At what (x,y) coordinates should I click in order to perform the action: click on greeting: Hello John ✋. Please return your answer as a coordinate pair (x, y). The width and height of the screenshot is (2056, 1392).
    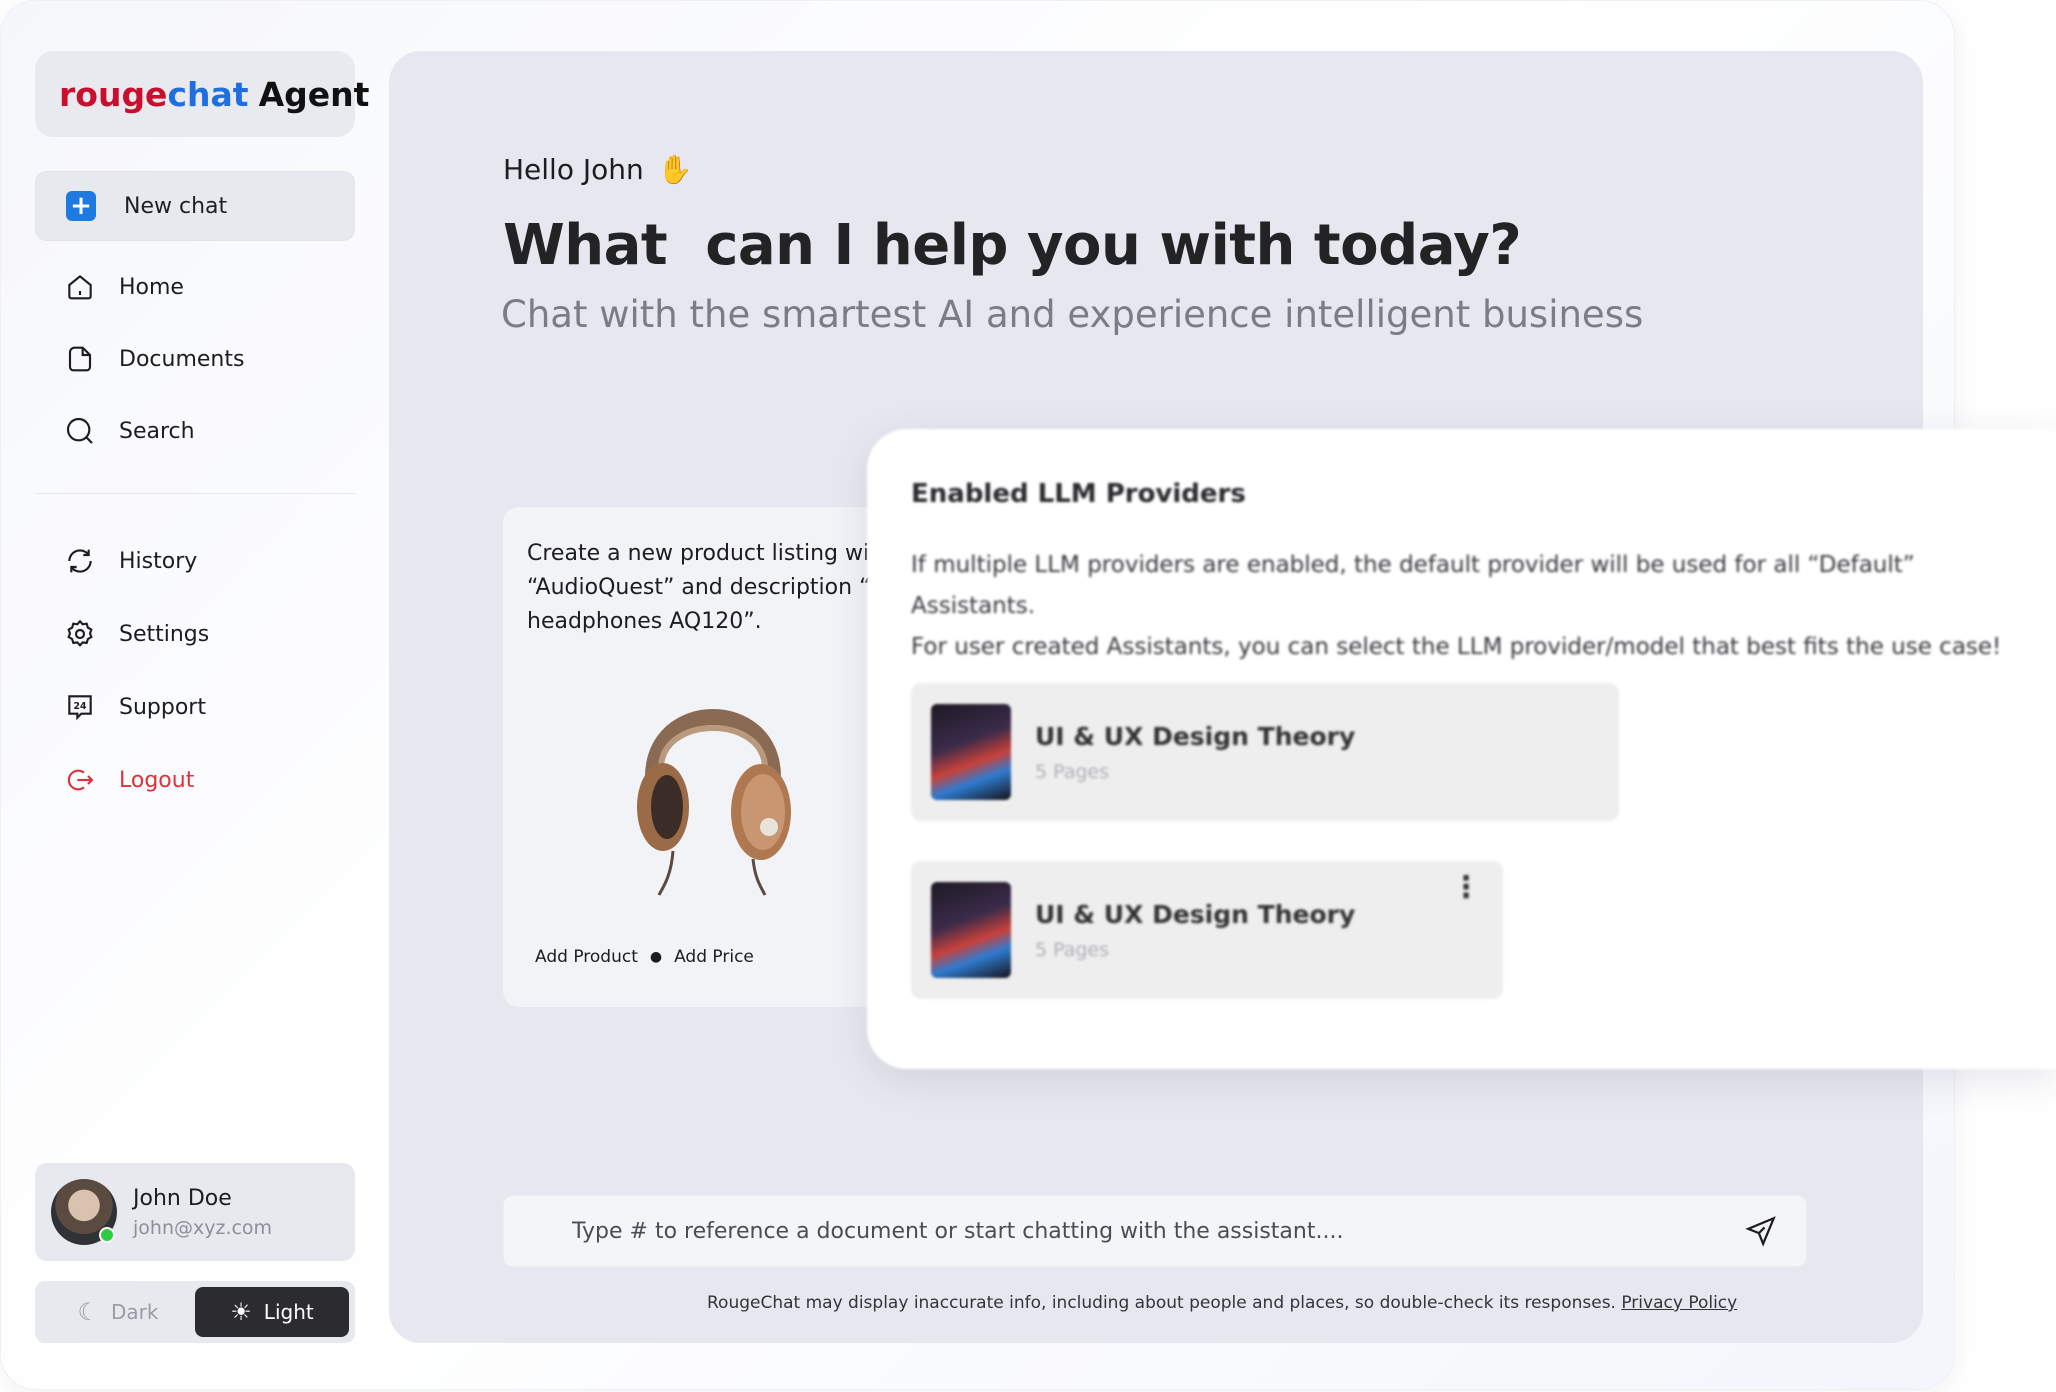
    Looking at the image, I should click on (598, 169).